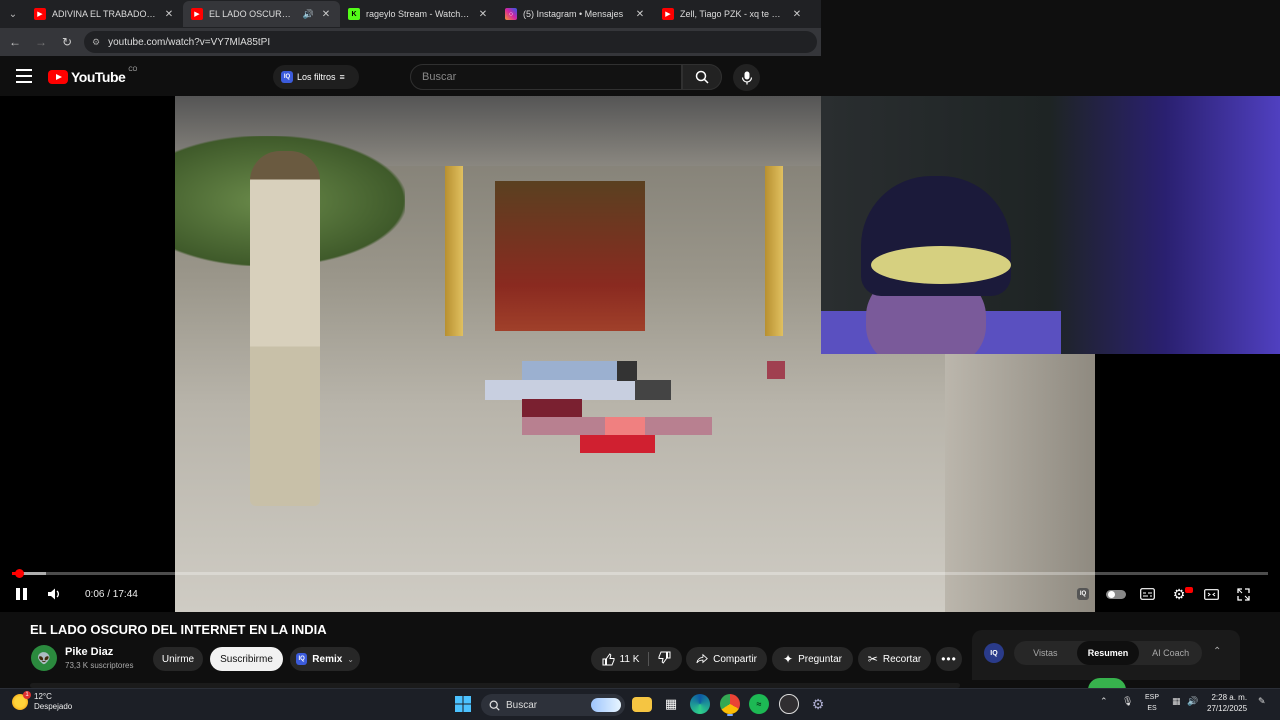 The image size is (1280, 720). Describe the element at coordinates (43, 696) in the screenshot. I see `temperature: 12°C` at that location.